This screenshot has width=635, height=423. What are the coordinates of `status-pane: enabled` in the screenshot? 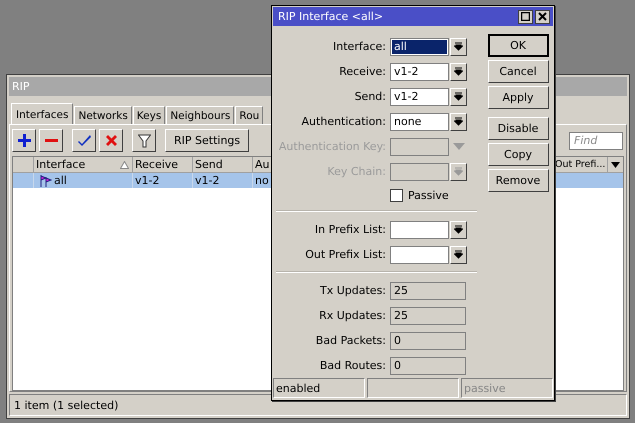 It's located at (319, 388).